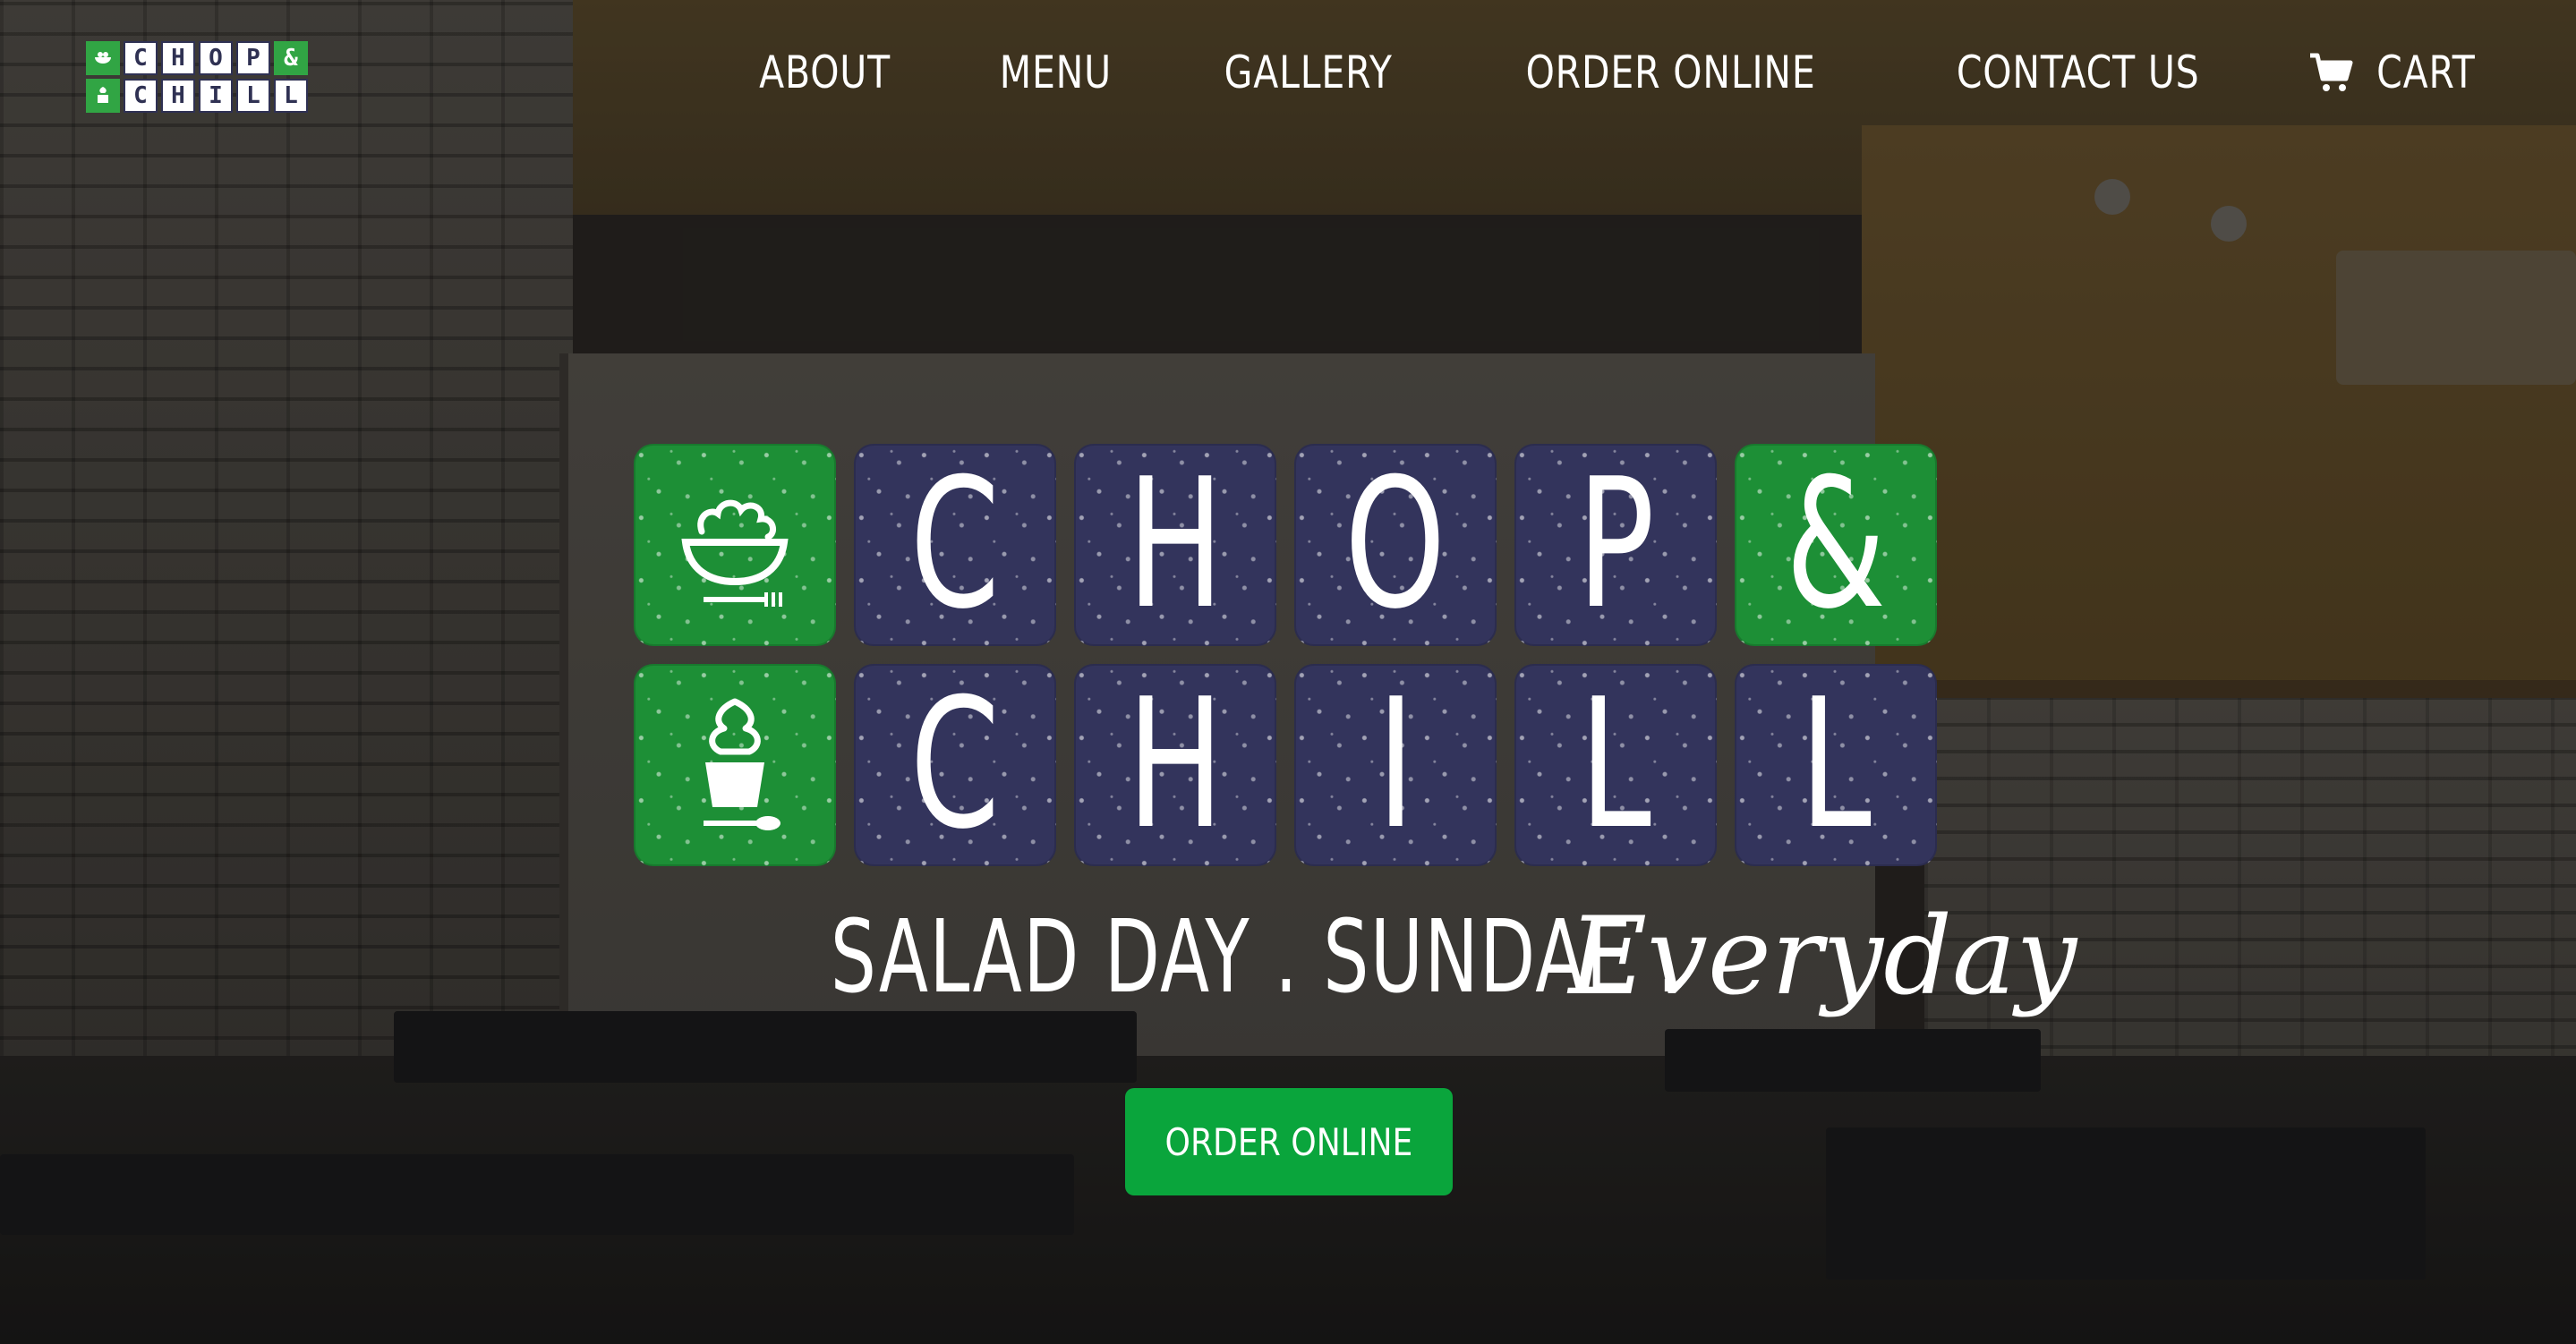 The width and height of the screenshot is (2576, 1344). I want to click on logo-letter: O, so click(1395, 545).